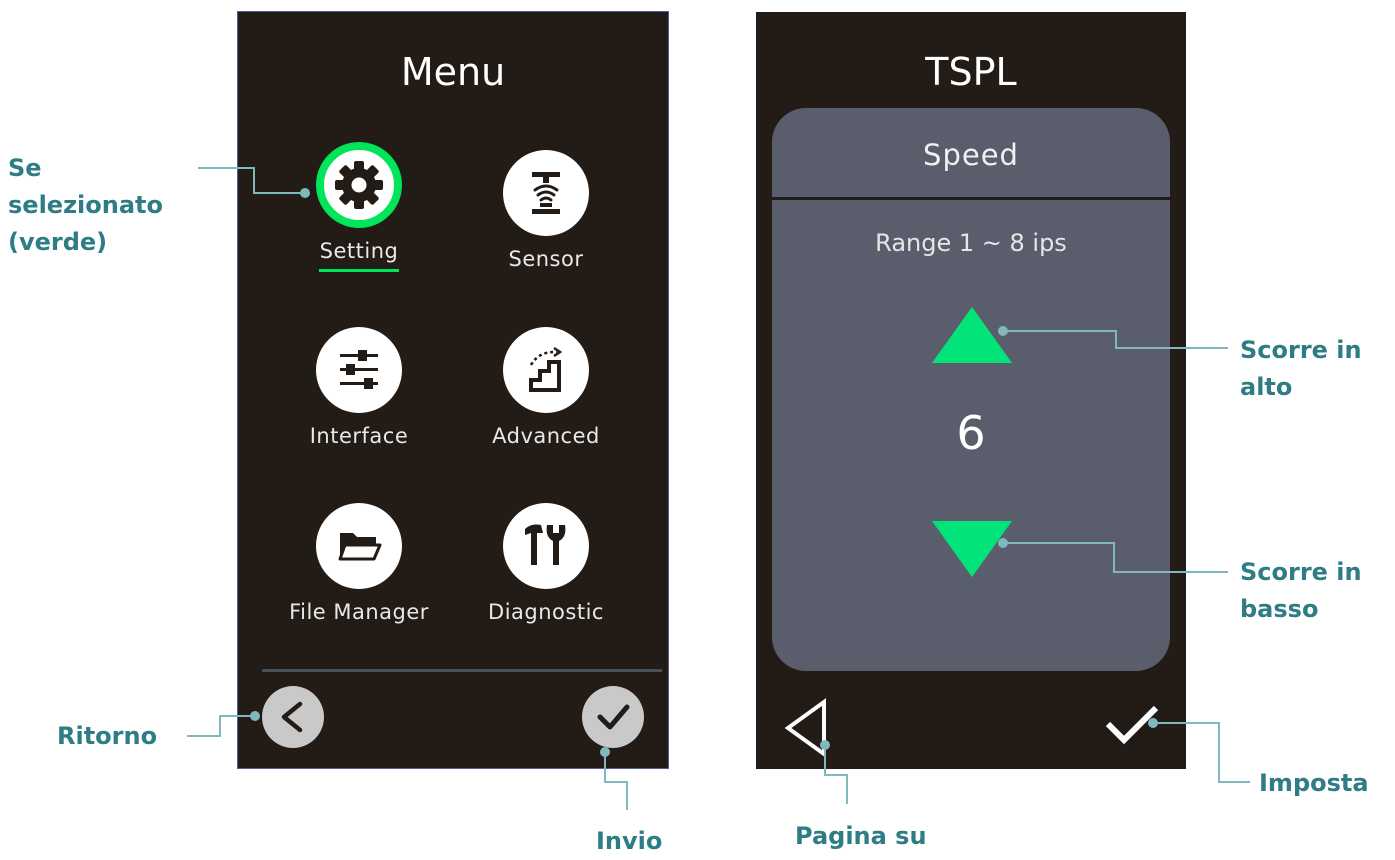  I want to click on menu-item-interface: Interface, so click(359, 402).